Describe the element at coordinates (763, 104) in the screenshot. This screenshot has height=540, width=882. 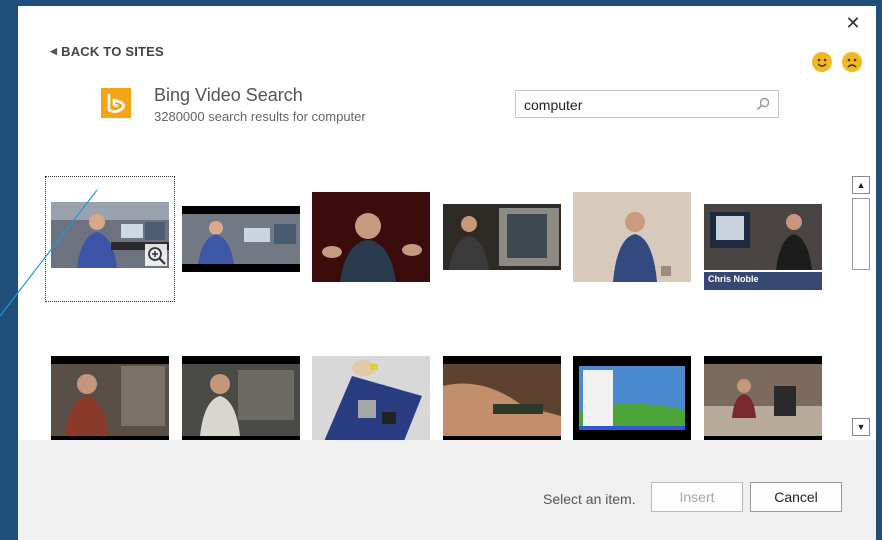
I see `search-icon` at that location.